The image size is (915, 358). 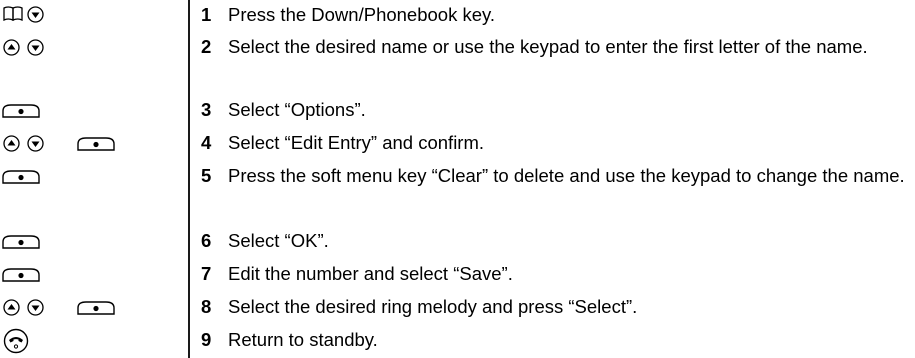 I want to click on step-number: 5, so click(x=206, y=175).